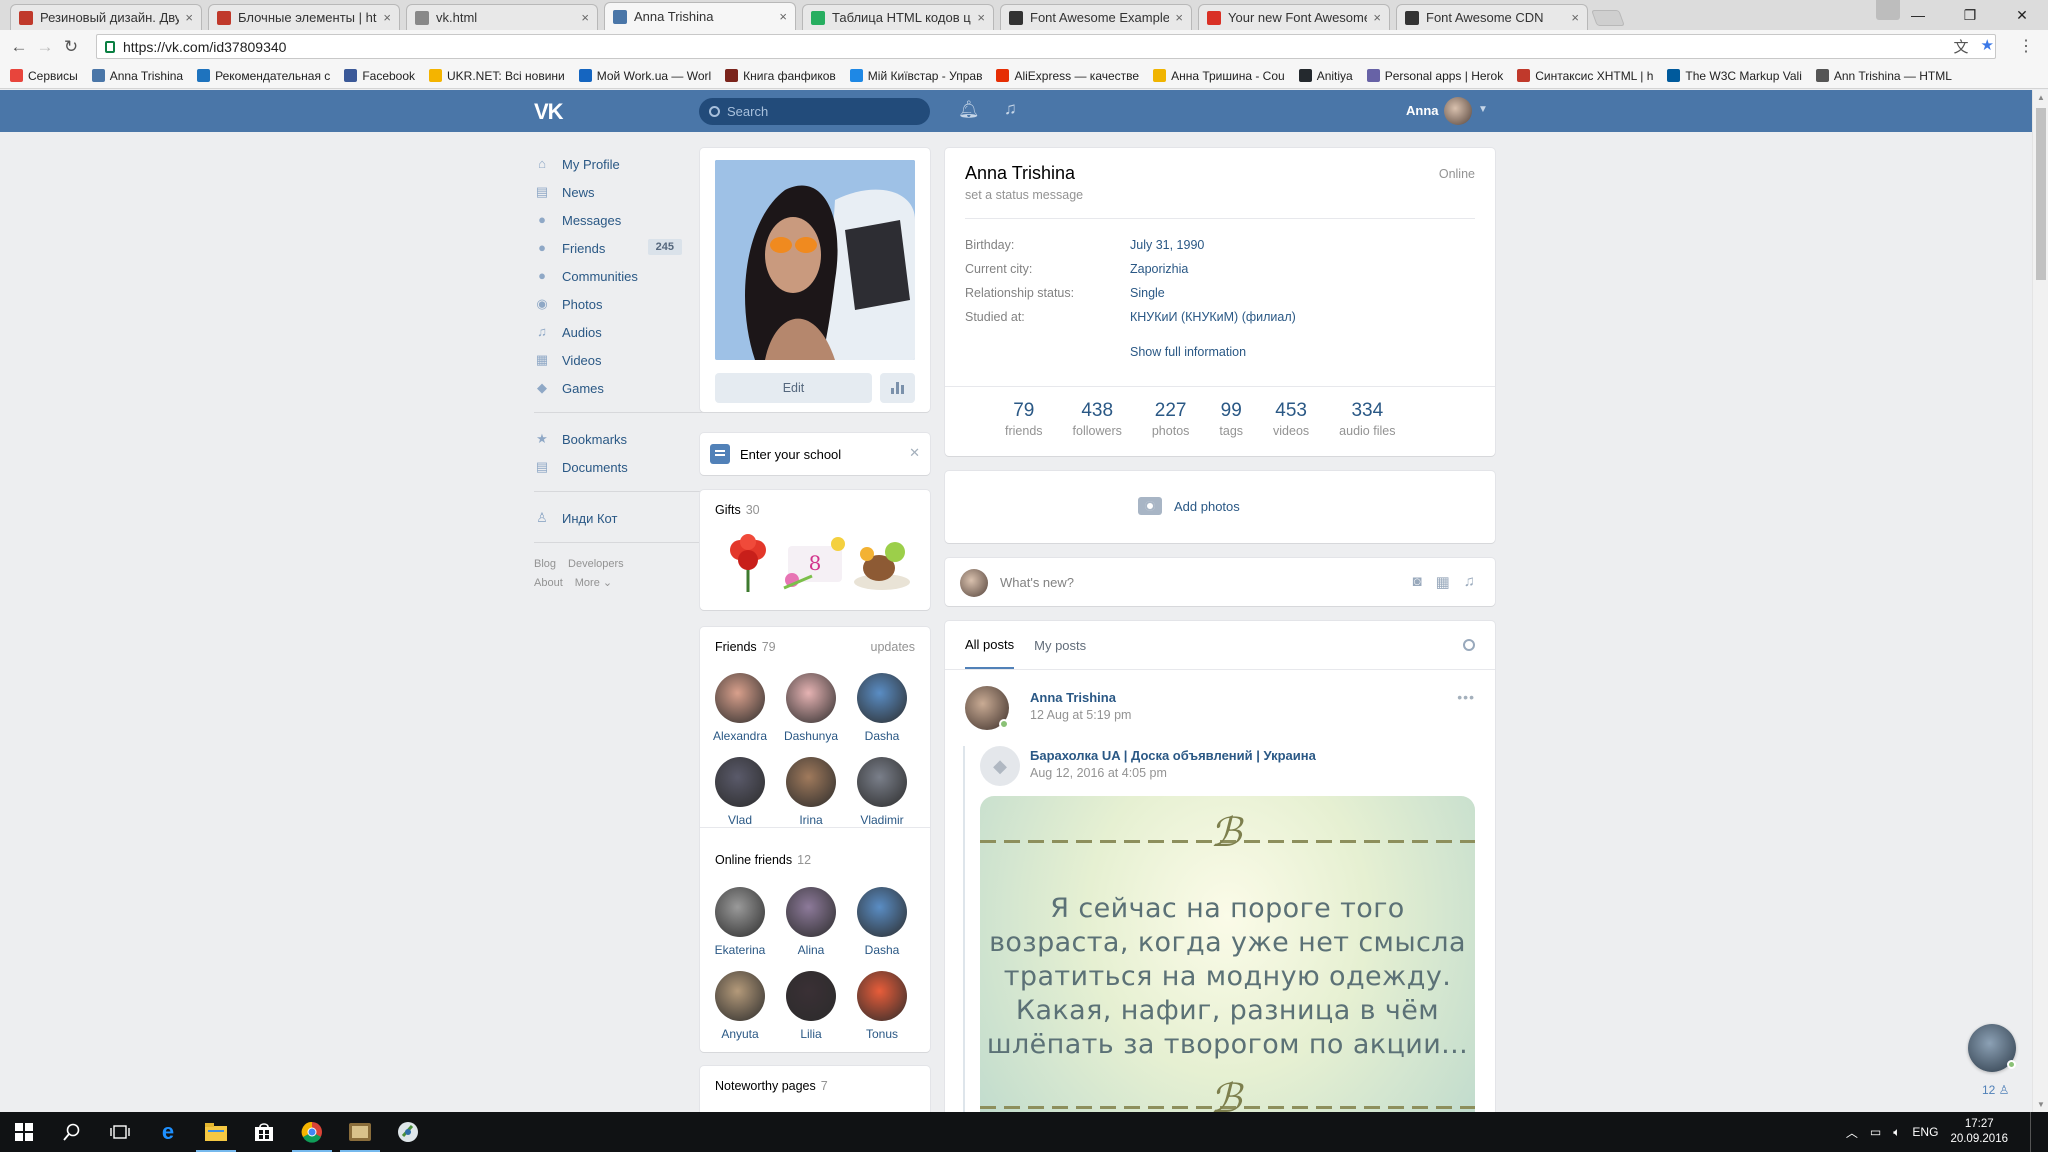 The width and height of the screenshot is (2048, 1152). Describe the element at coordinates (1608, 18) in the screenshot. I see `new-tab-button` at that location.